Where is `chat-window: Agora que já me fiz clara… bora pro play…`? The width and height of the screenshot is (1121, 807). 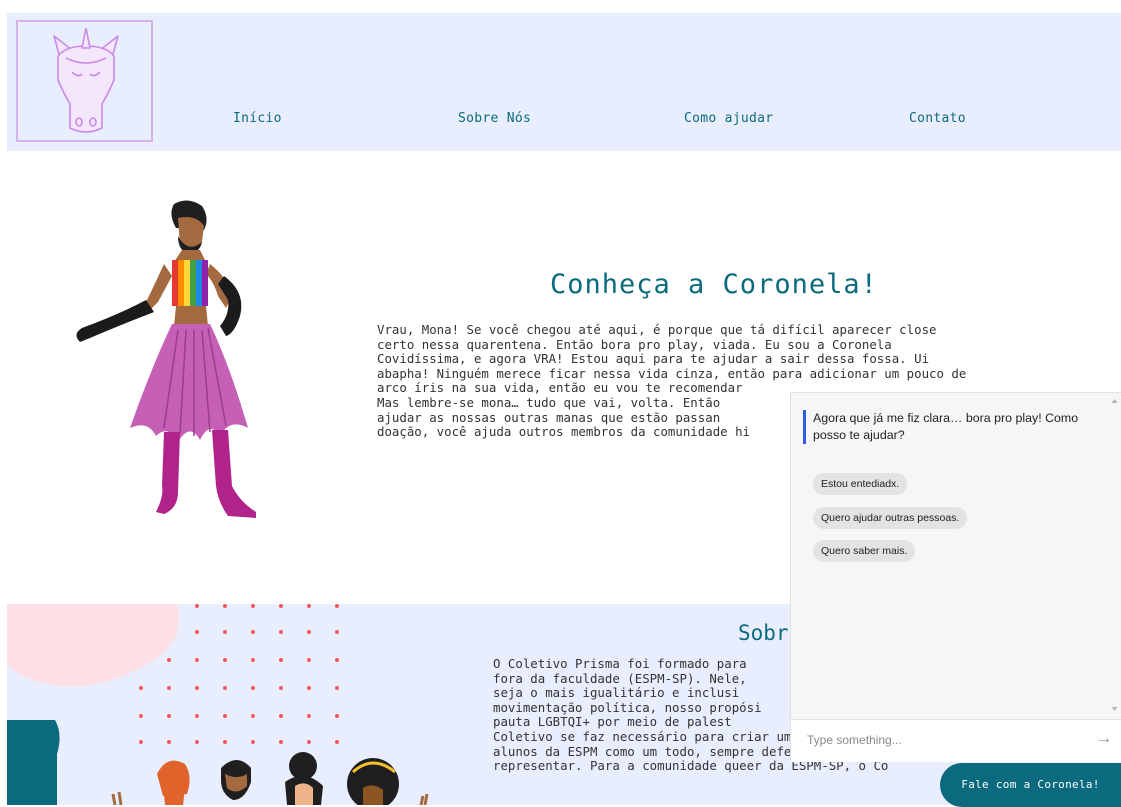 chat-window: Agora que já me fiz clara… bora pro play… is located at coordinates (955, 577).